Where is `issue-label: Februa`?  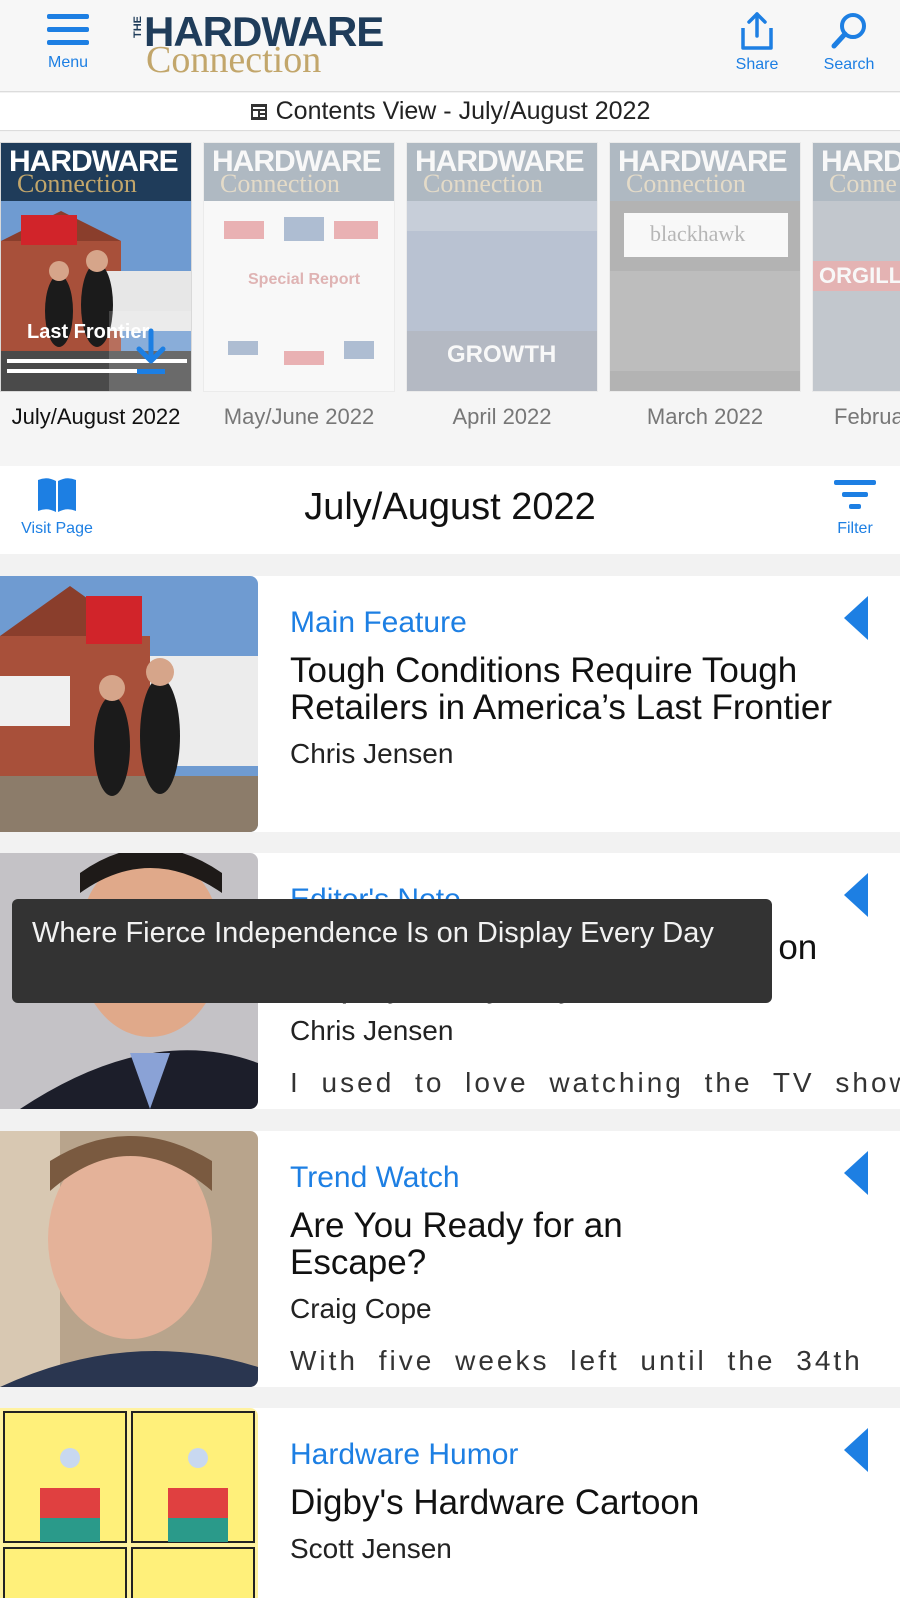
issue-label: Februa is located at coordinates (856, 417).